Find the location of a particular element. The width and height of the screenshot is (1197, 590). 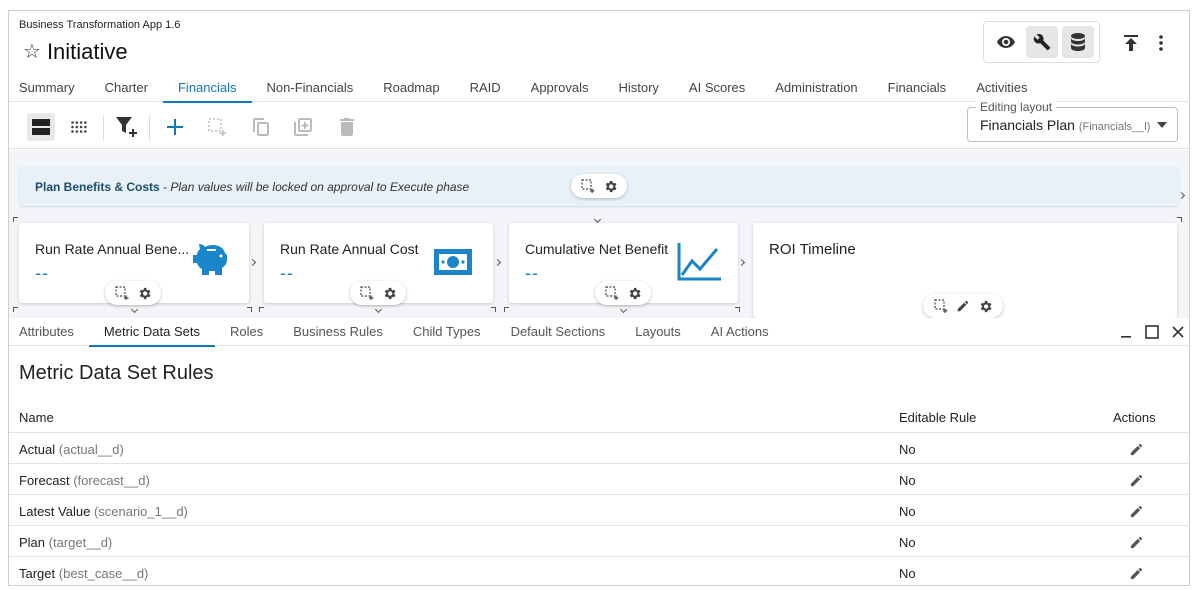

mode-switcher is located at coordinates (1041, 42).